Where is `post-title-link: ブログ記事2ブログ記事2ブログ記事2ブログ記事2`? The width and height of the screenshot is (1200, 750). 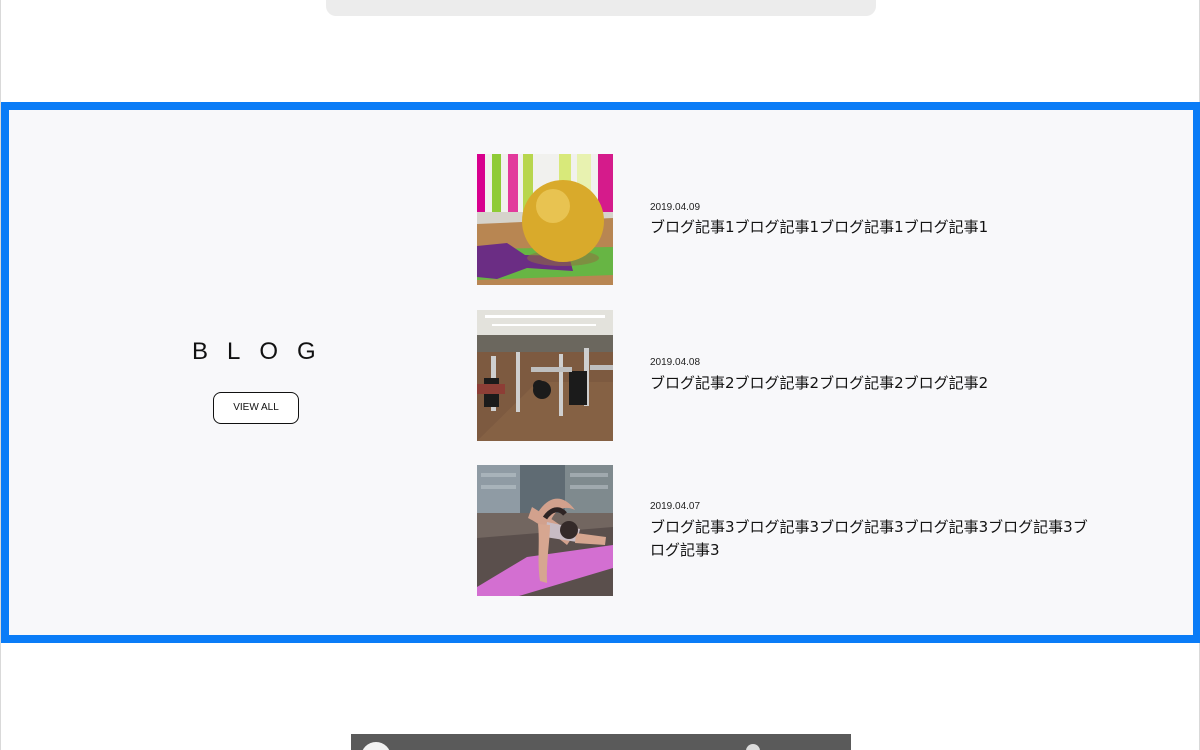
post-title-link: ブログ記事2ブログ記事2ブログ記事2ブログ記事2 is located at coordinates (870, 383).